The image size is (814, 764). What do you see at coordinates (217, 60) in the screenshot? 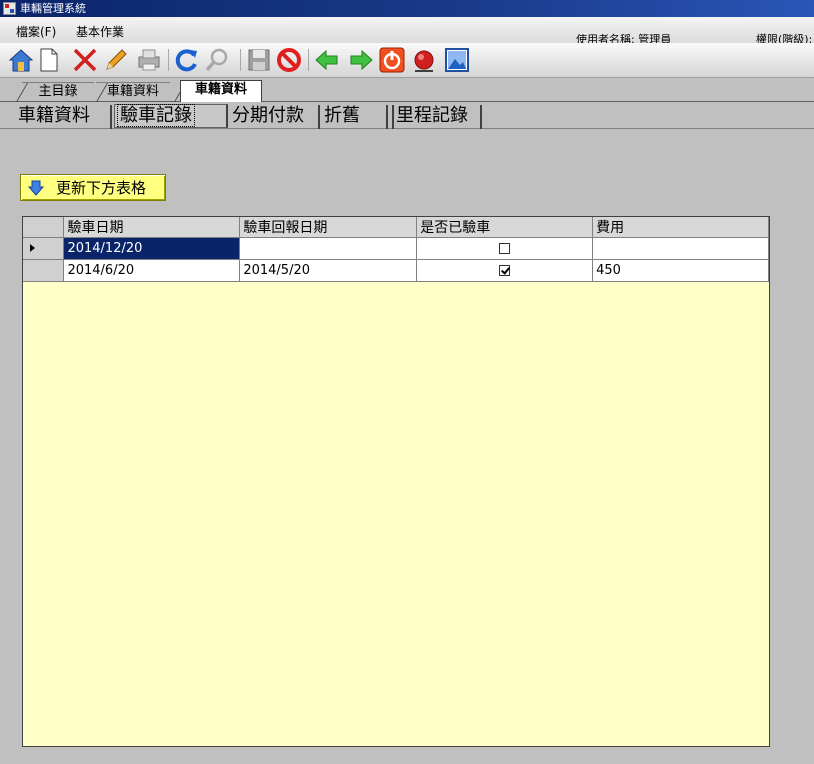
I see `search-icon` at bounding box center [217, 60].